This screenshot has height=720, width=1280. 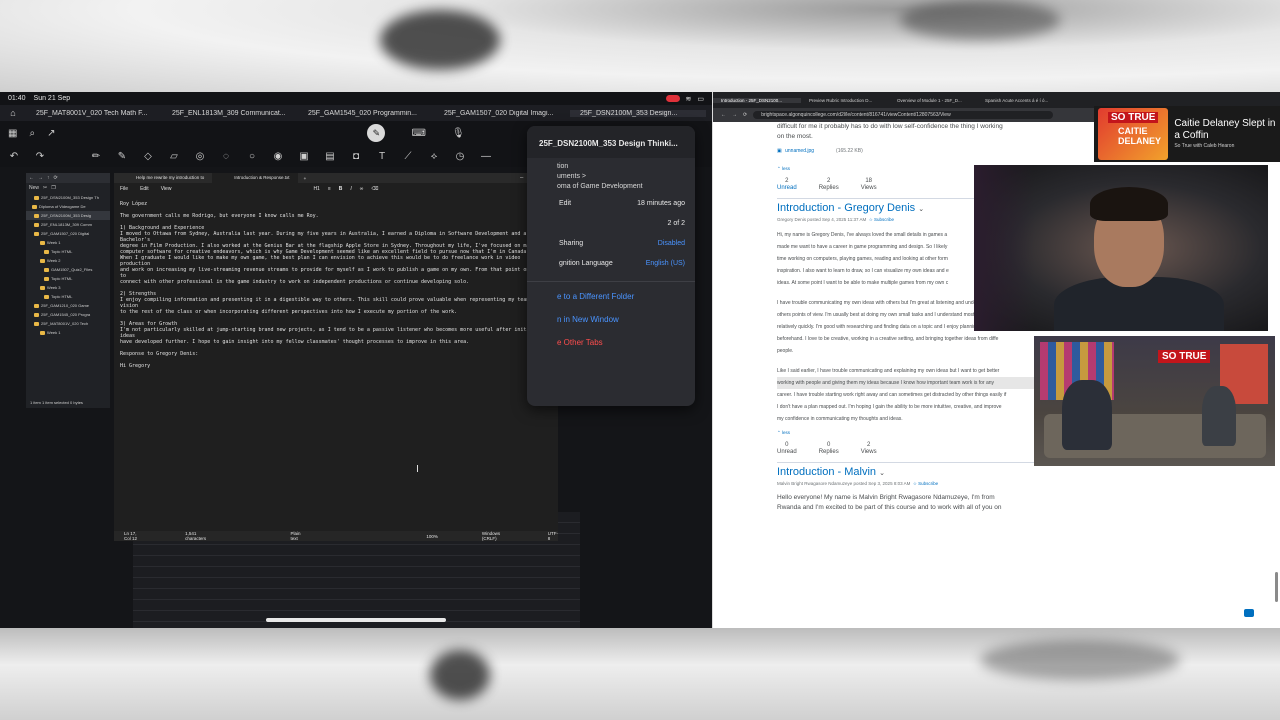 What do you see at coordinates (356, 156) in the screenshot?
I see `camera-icon: ◘` at bounding box center [356, 156].